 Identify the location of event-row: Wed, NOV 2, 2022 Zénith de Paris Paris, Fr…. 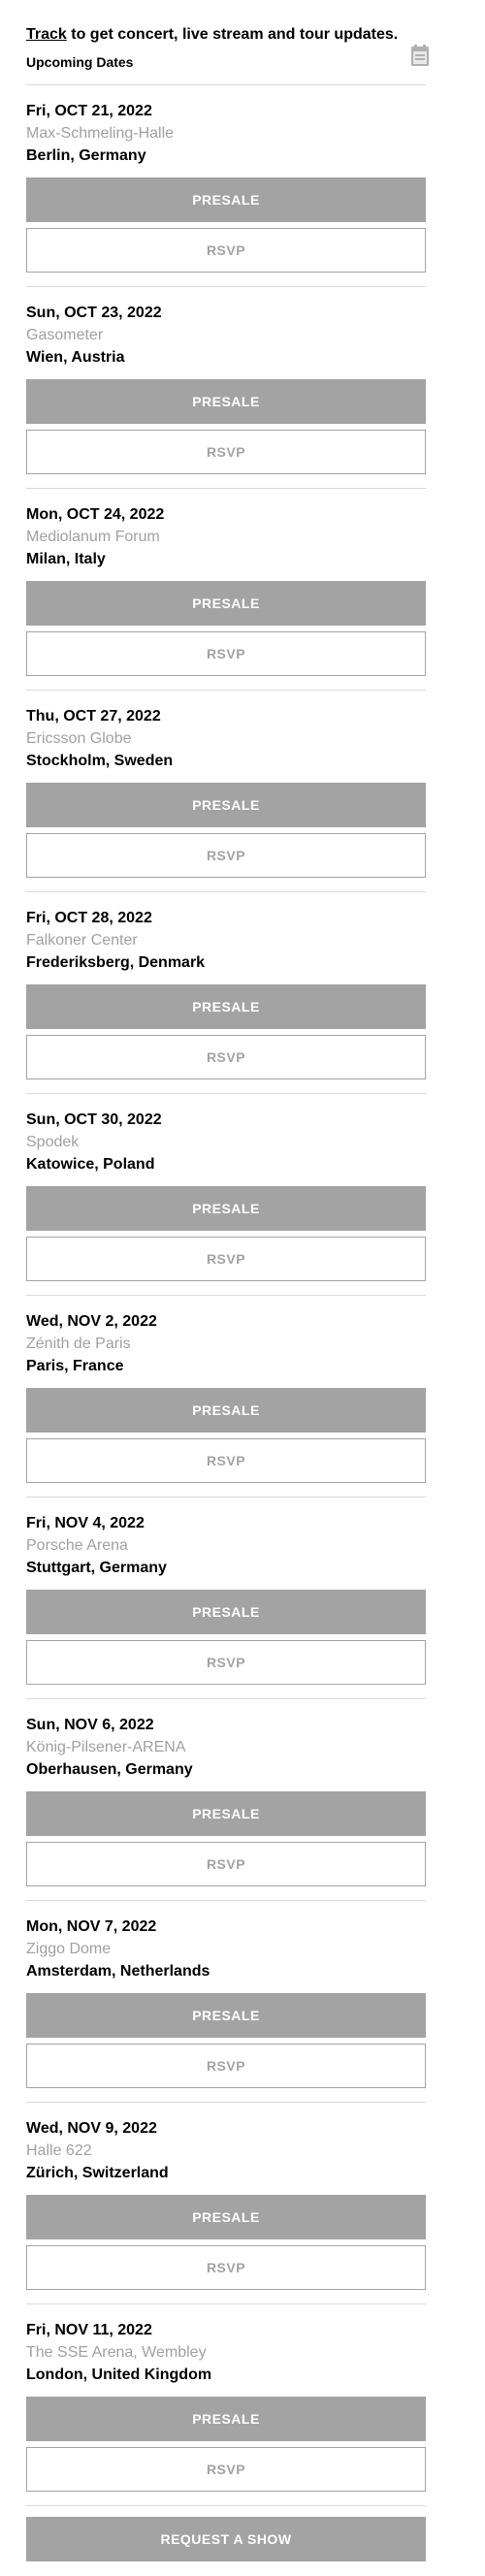
(226, 1396).